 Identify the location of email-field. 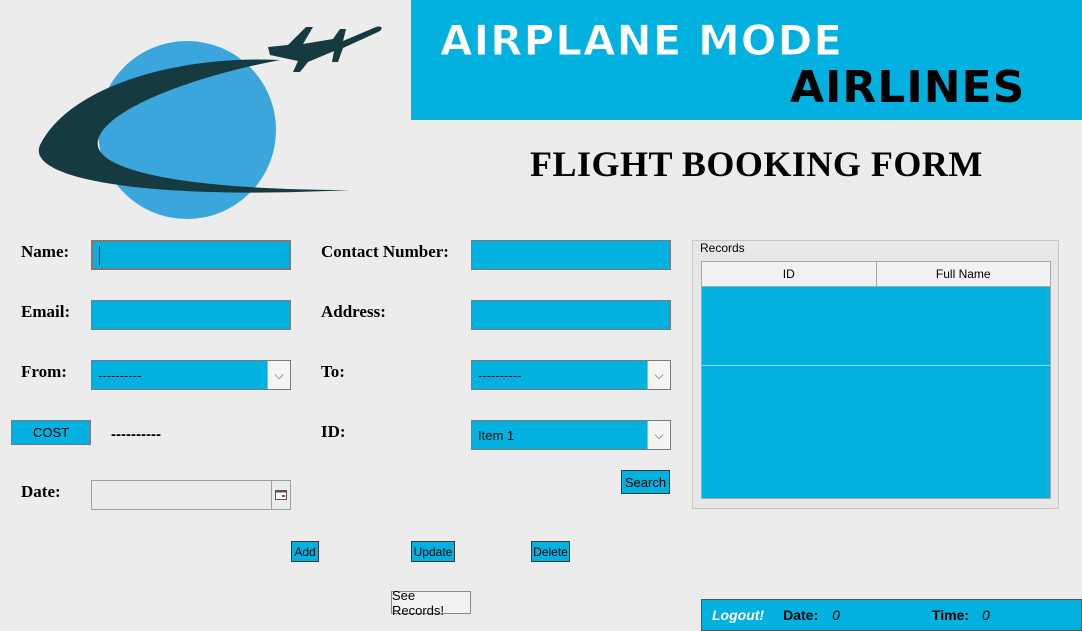
(191, 315).